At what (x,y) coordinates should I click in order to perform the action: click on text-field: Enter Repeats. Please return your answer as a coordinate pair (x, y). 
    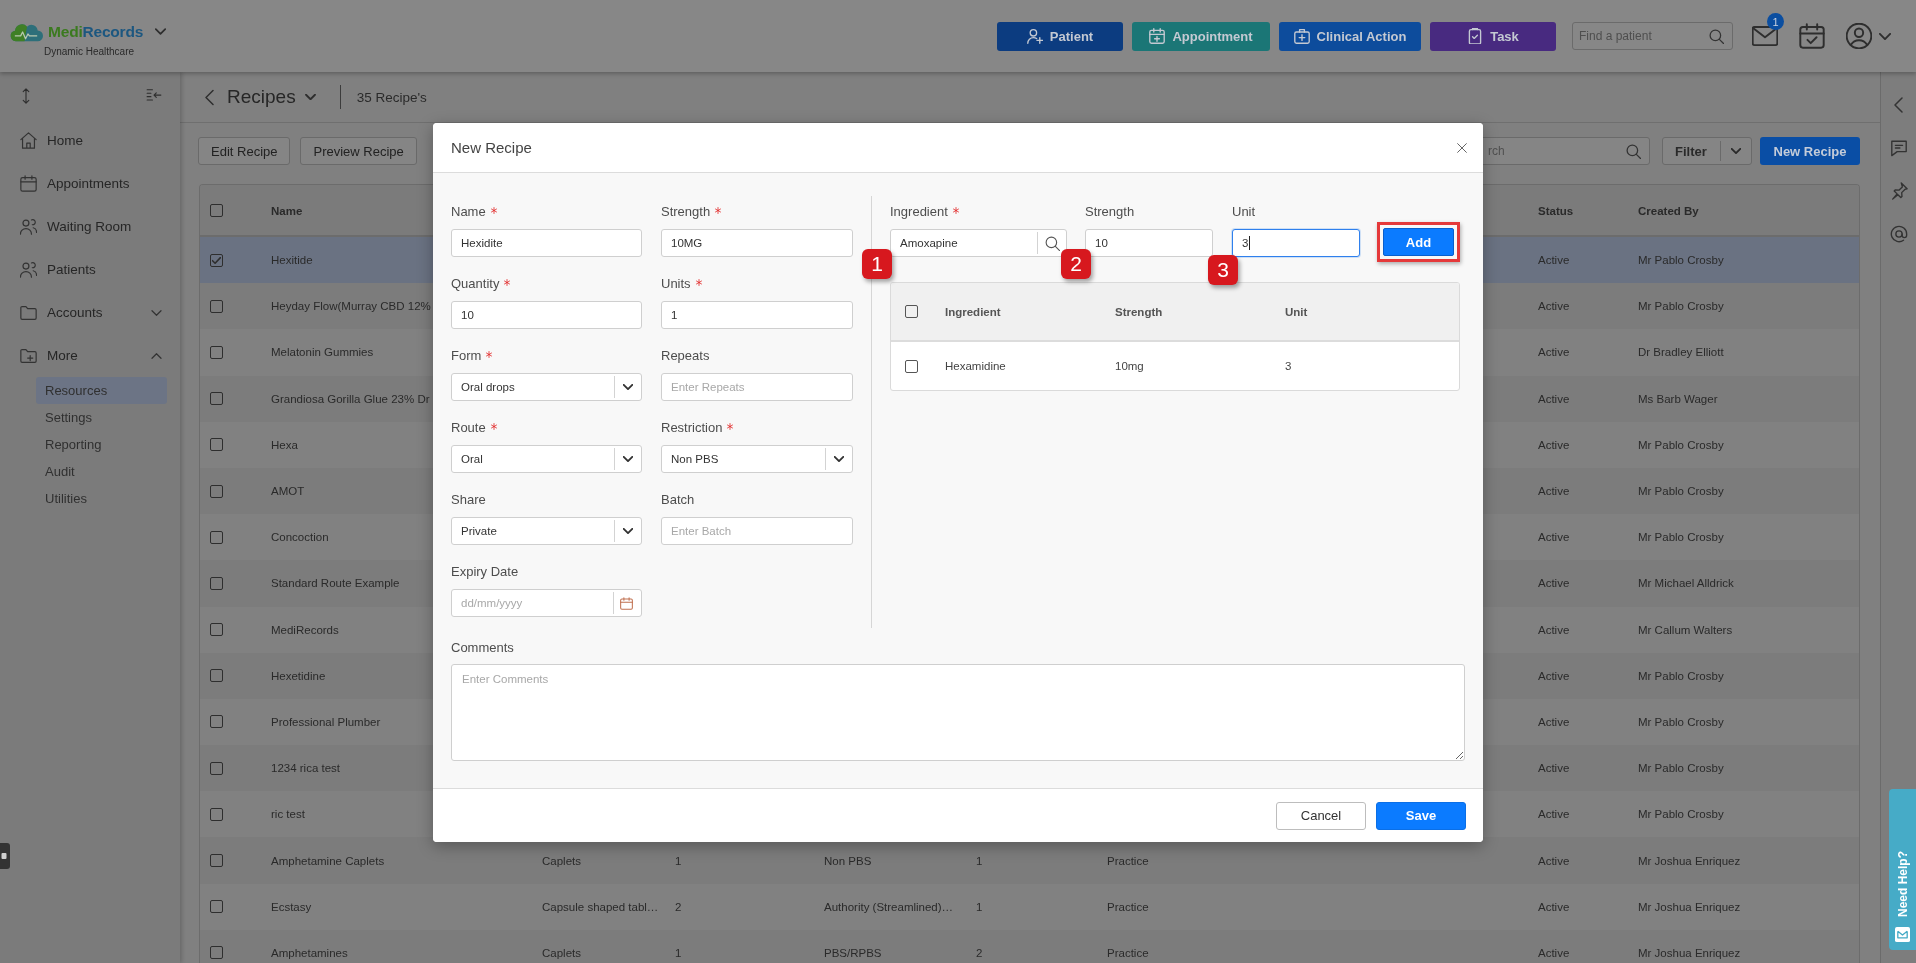
    Looking at the image, I should click on (757, 387).